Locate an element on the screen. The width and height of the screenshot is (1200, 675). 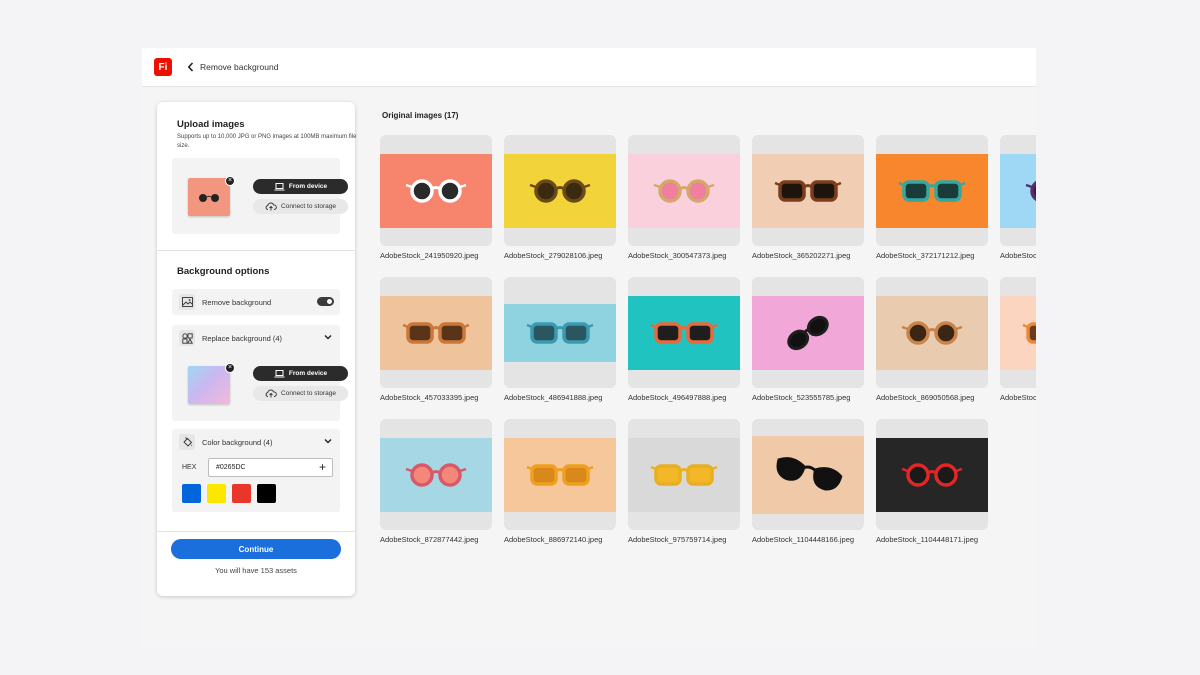
image-tile: AdobeStock_1104448171.jpeg is located at coordinates (932, 481).